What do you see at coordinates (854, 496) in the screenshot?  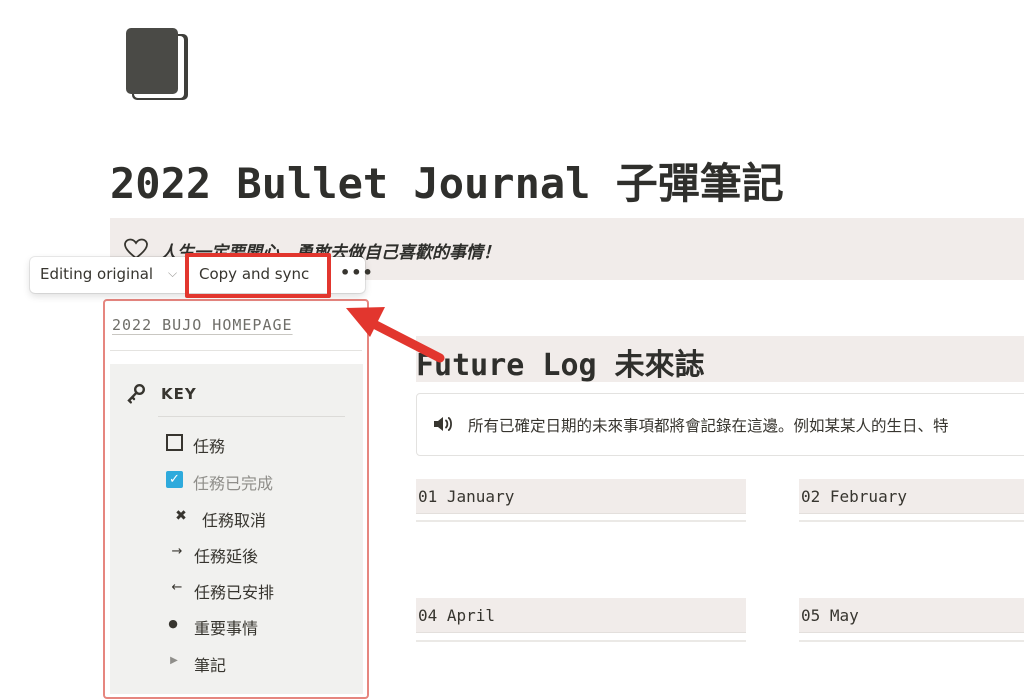 I see `month-label: 02 February` at bounding box center [854, 496].